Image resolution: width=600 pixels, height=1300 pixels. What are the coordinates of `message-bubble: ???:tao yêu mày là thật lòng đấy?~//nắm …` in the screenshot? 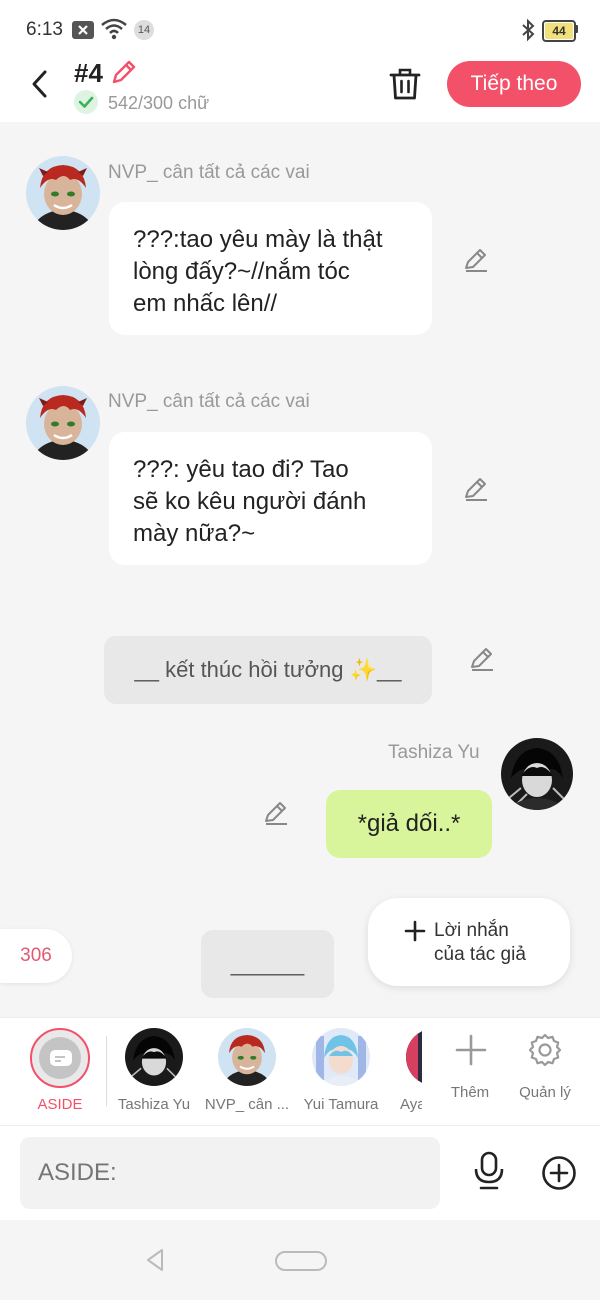 It's located at (270, 268).